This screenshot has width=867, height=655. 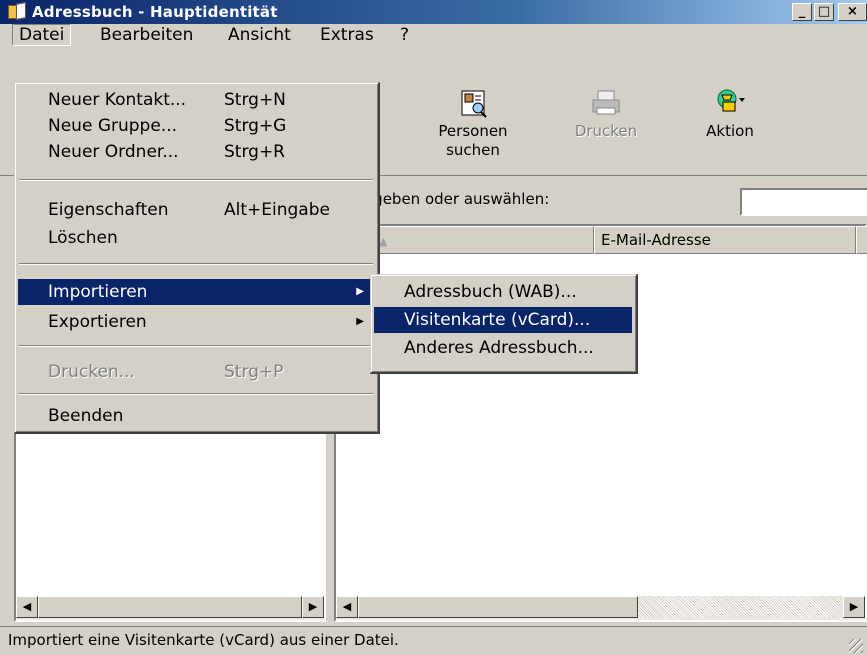 What do you see at coordinates (166, 372) in the screenshot?
I see `menu-item-drucken: Drucken... Strg+P` at bounding box center [166, 372].